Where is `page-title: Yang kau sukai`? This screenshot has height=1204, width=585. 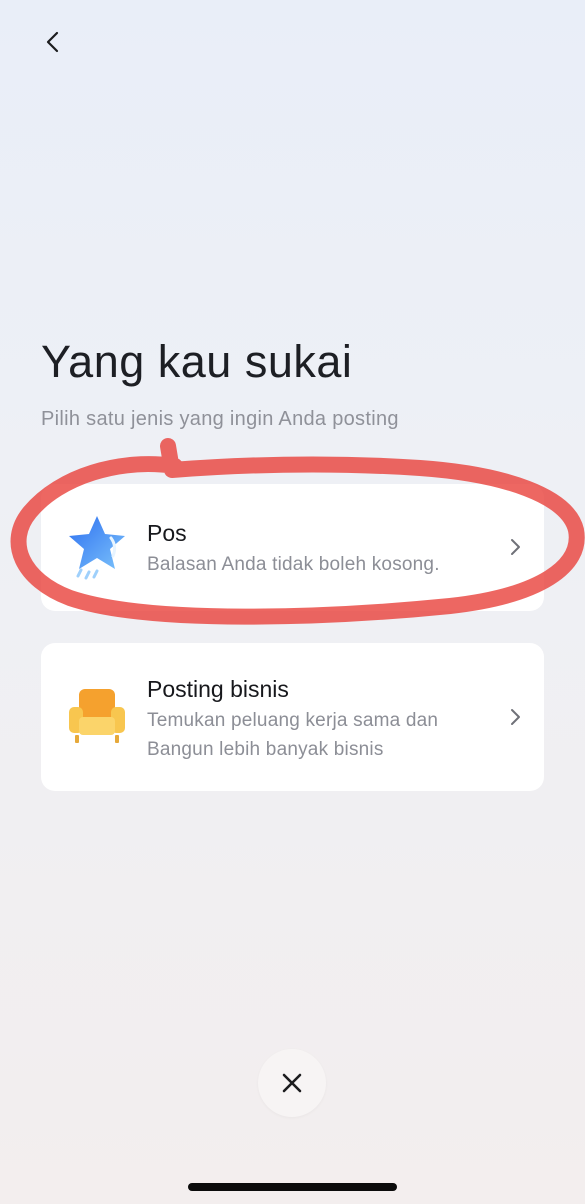
page-title: Yang kau sukai is located at coordinates (197, 361).